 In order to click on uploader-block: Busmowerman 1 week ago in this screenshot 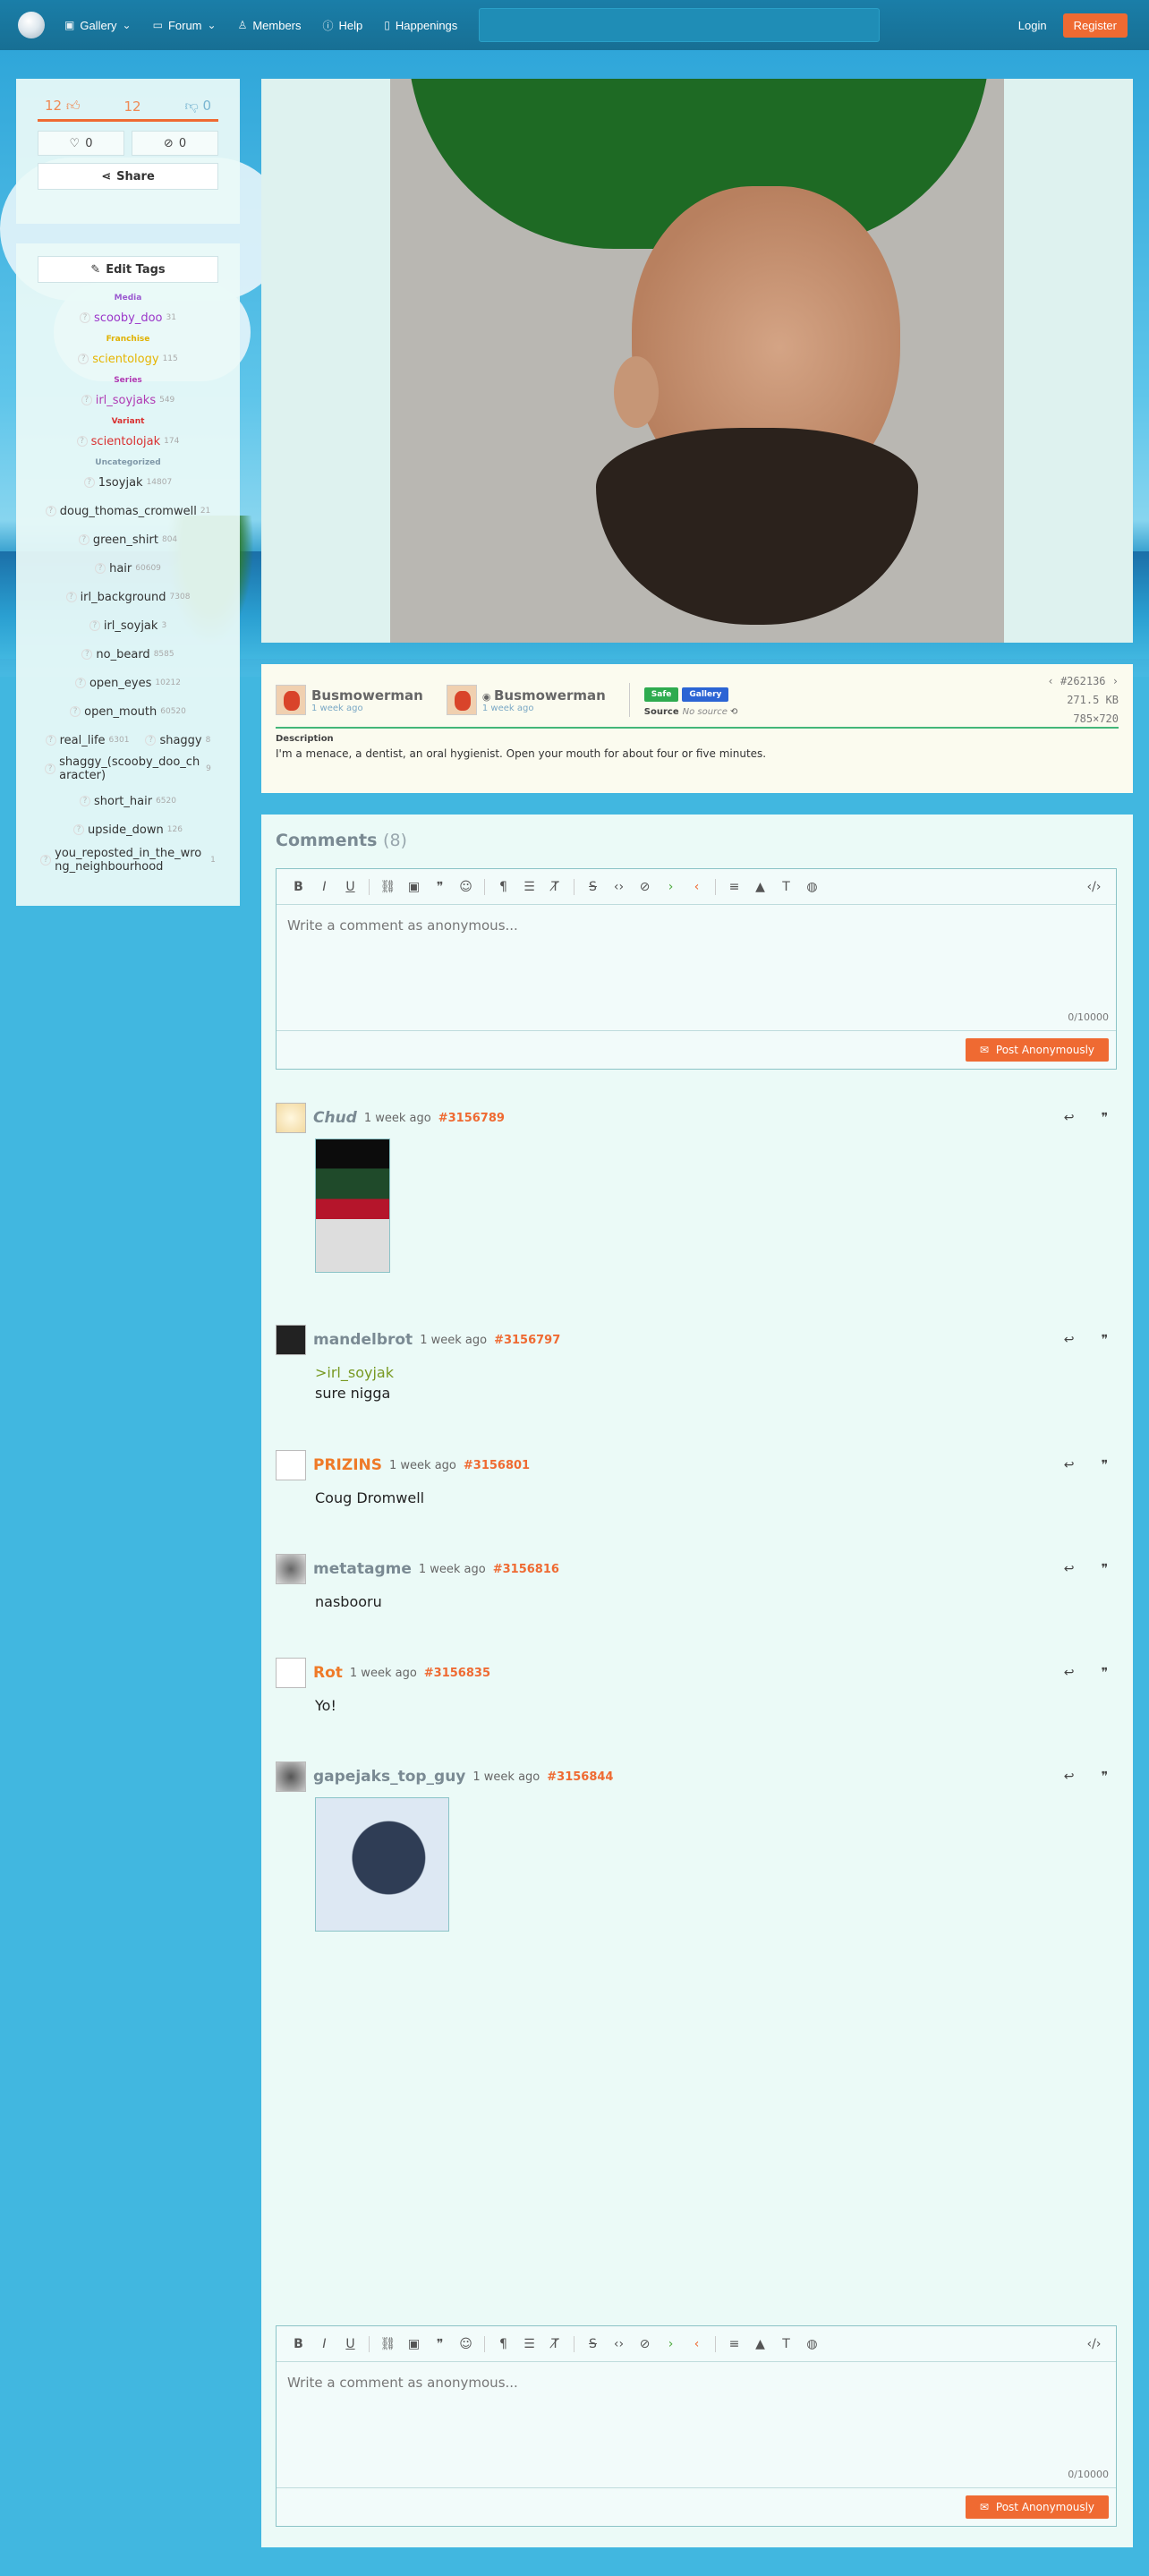, I will do `click(349, 700)`.